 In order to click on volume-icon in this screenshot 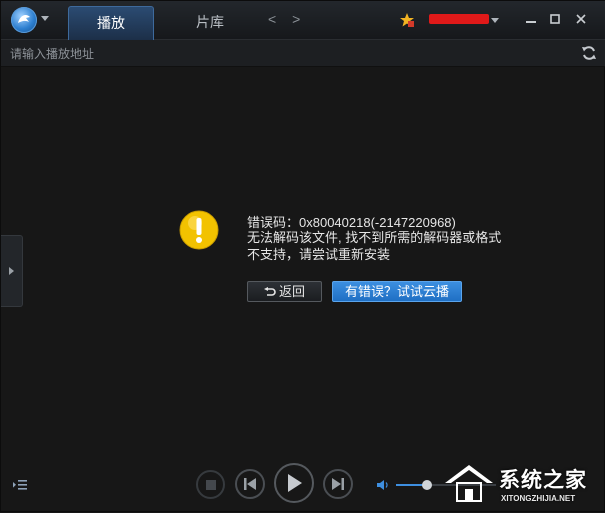, I will do `click(383, 485)`.